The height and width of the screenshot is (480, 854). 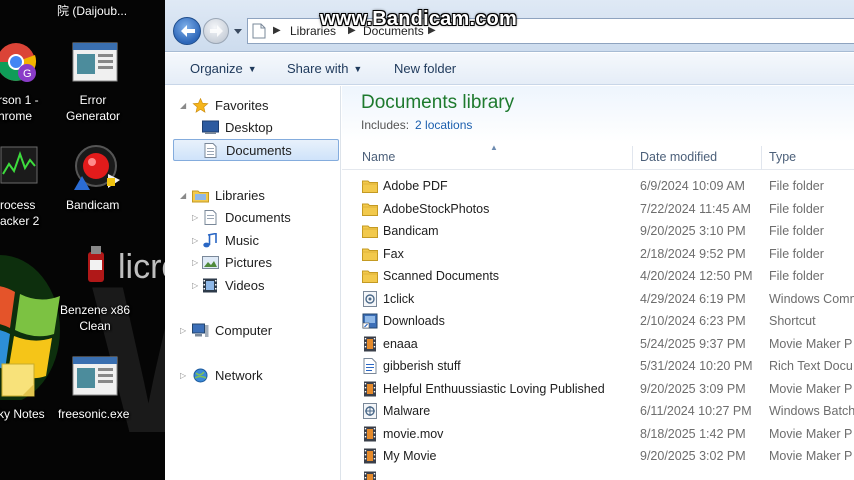 I want to click on nav-videos: Videos, so click(x=267, y=286).